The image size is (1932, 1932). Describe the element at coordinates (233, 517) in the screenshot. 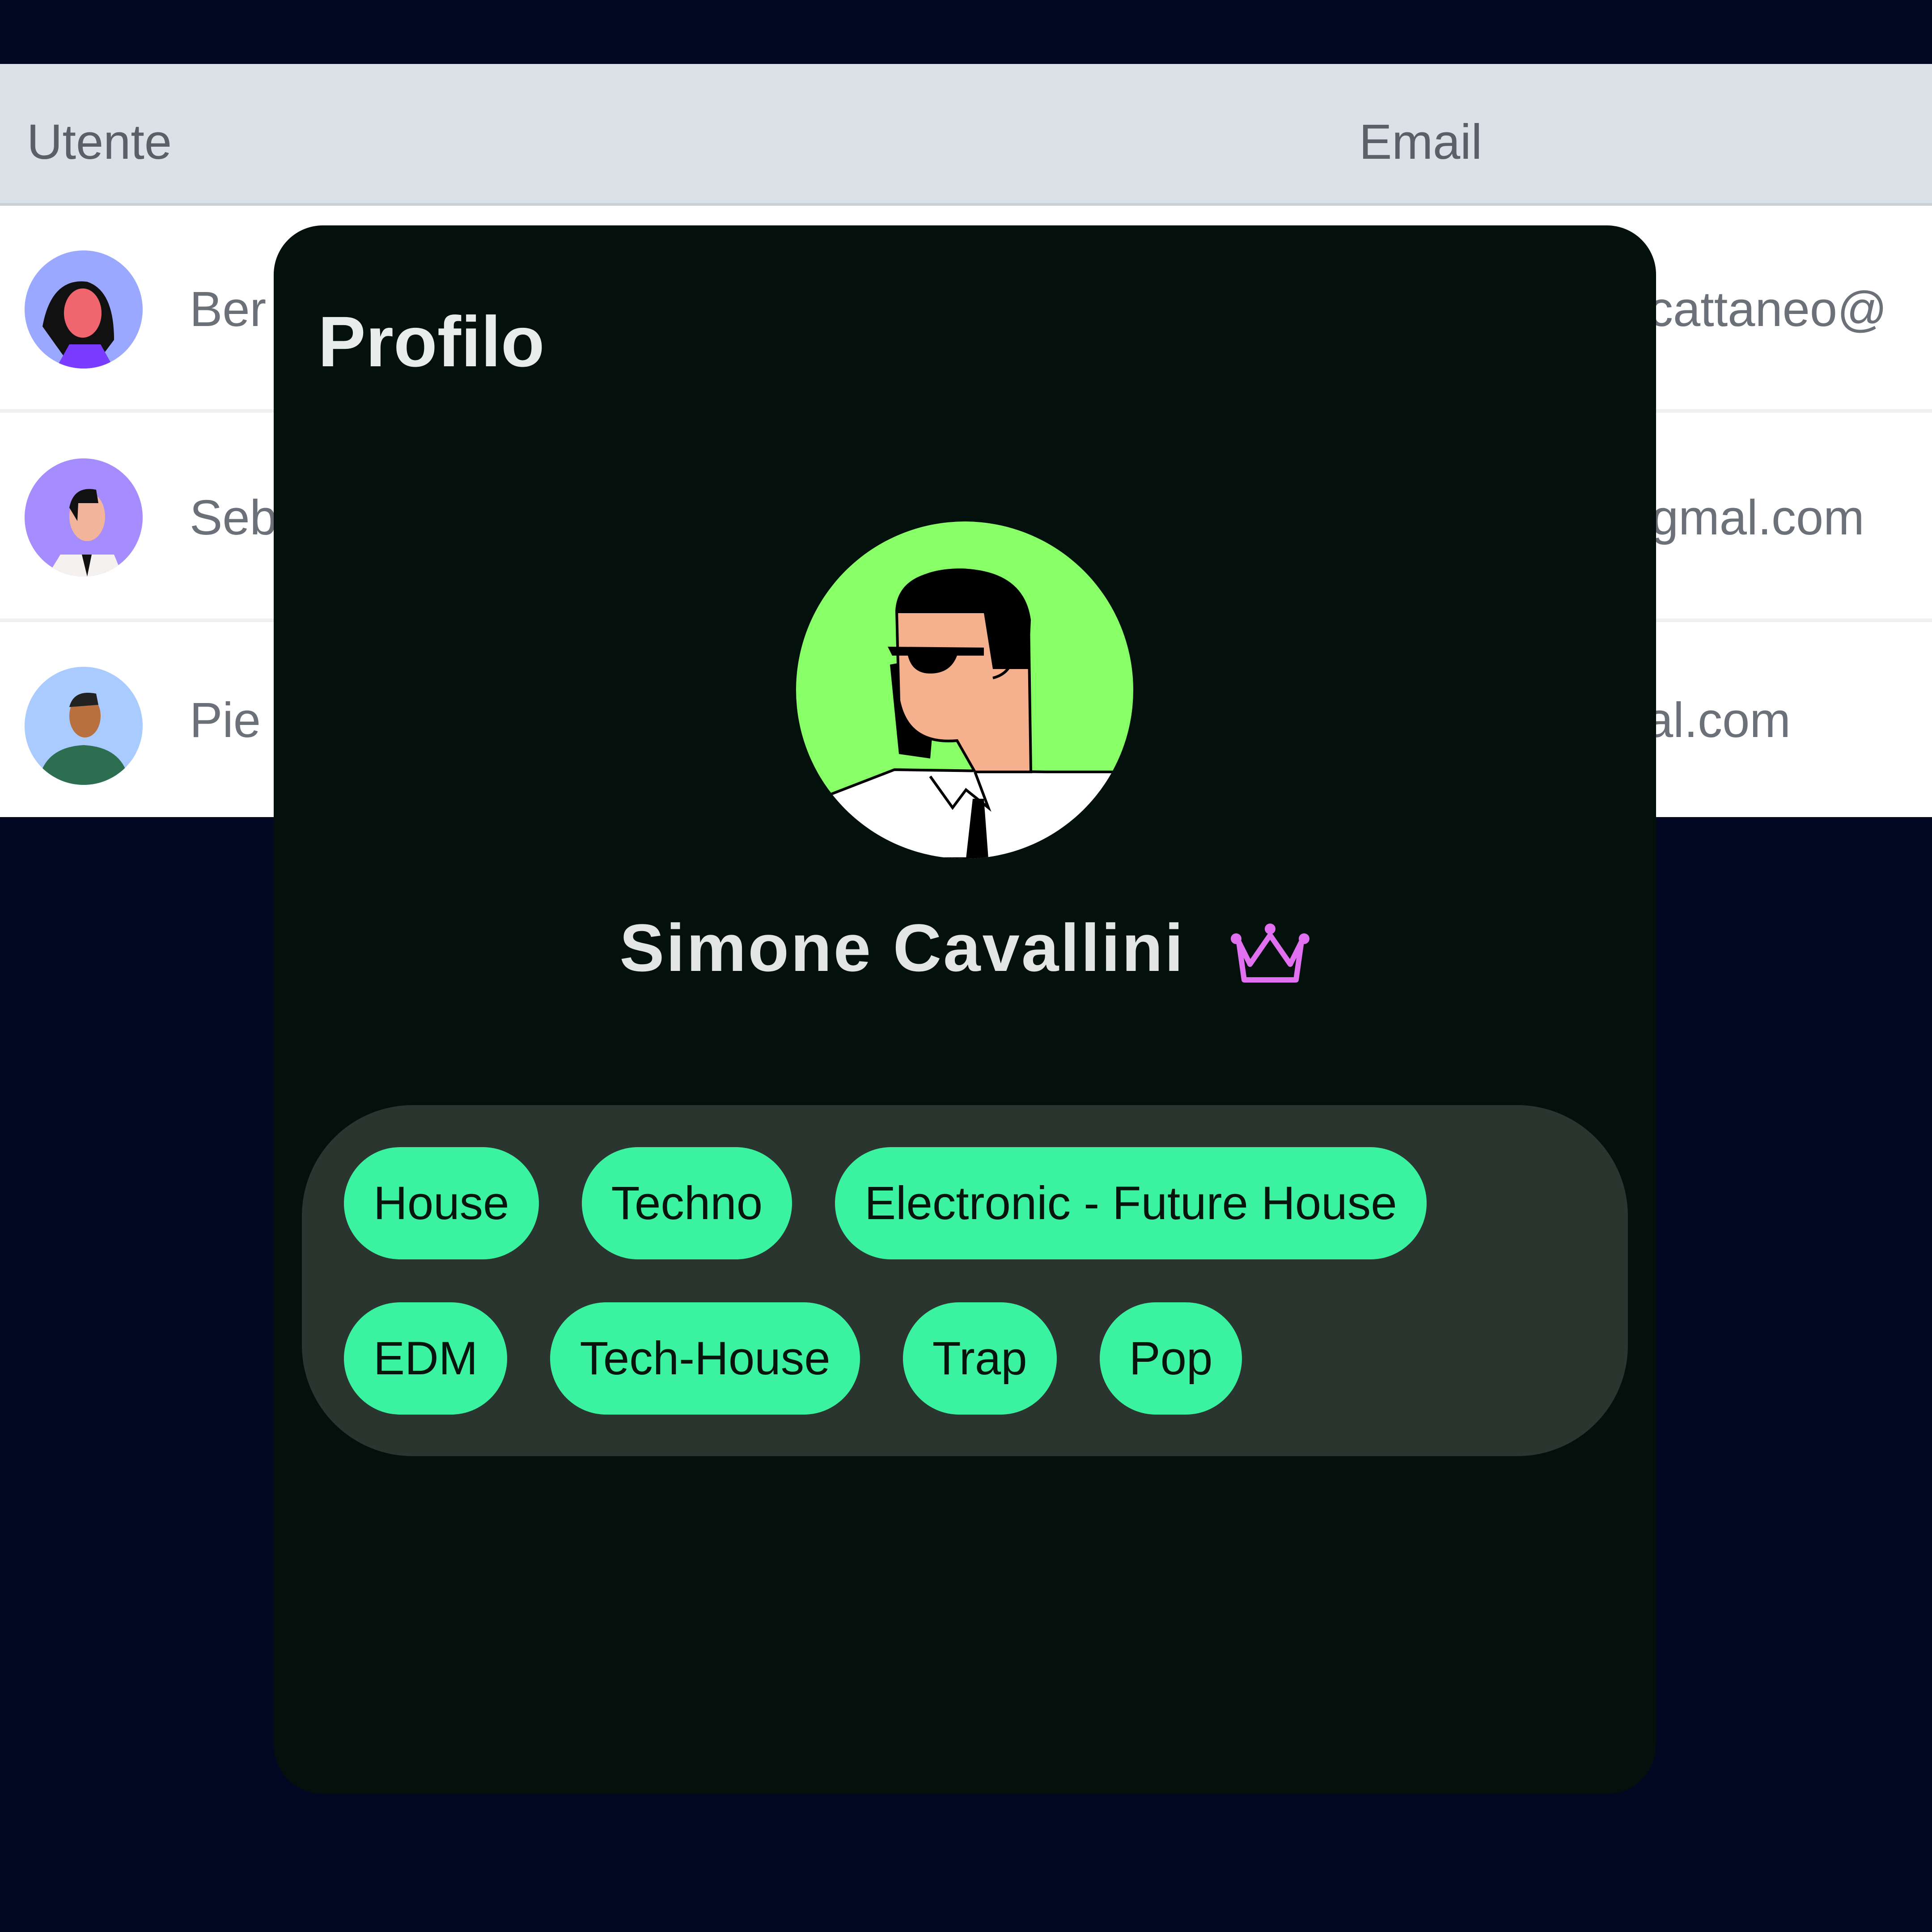

I see `user-name: Seb` at that location.